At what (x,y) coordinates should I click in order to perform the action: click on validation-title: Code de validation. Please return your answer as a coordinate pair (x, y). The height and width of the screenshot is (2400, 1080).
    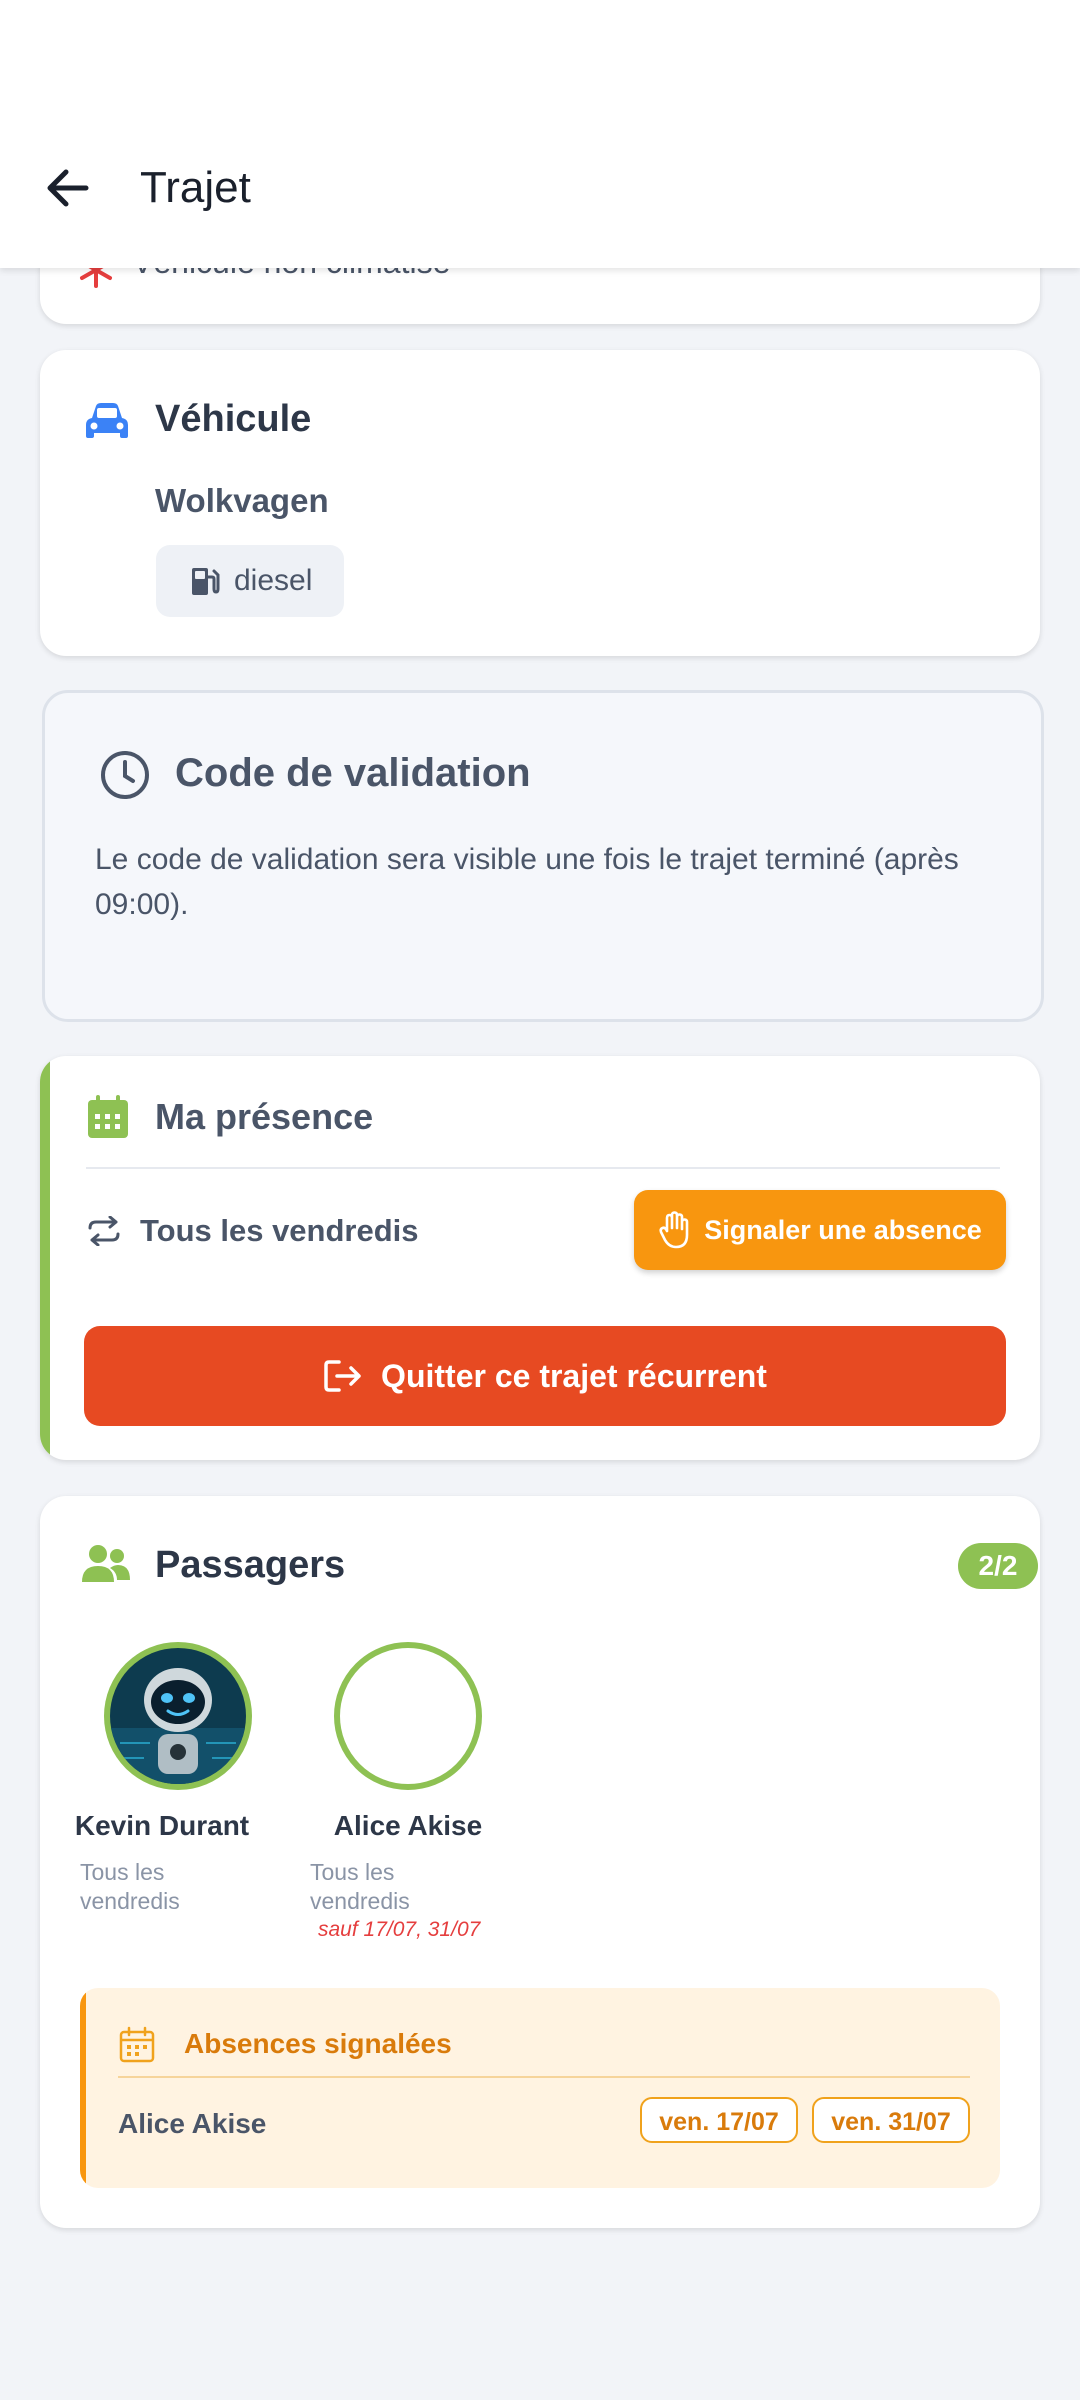
    Looking at the image, I should click on (353, 773).